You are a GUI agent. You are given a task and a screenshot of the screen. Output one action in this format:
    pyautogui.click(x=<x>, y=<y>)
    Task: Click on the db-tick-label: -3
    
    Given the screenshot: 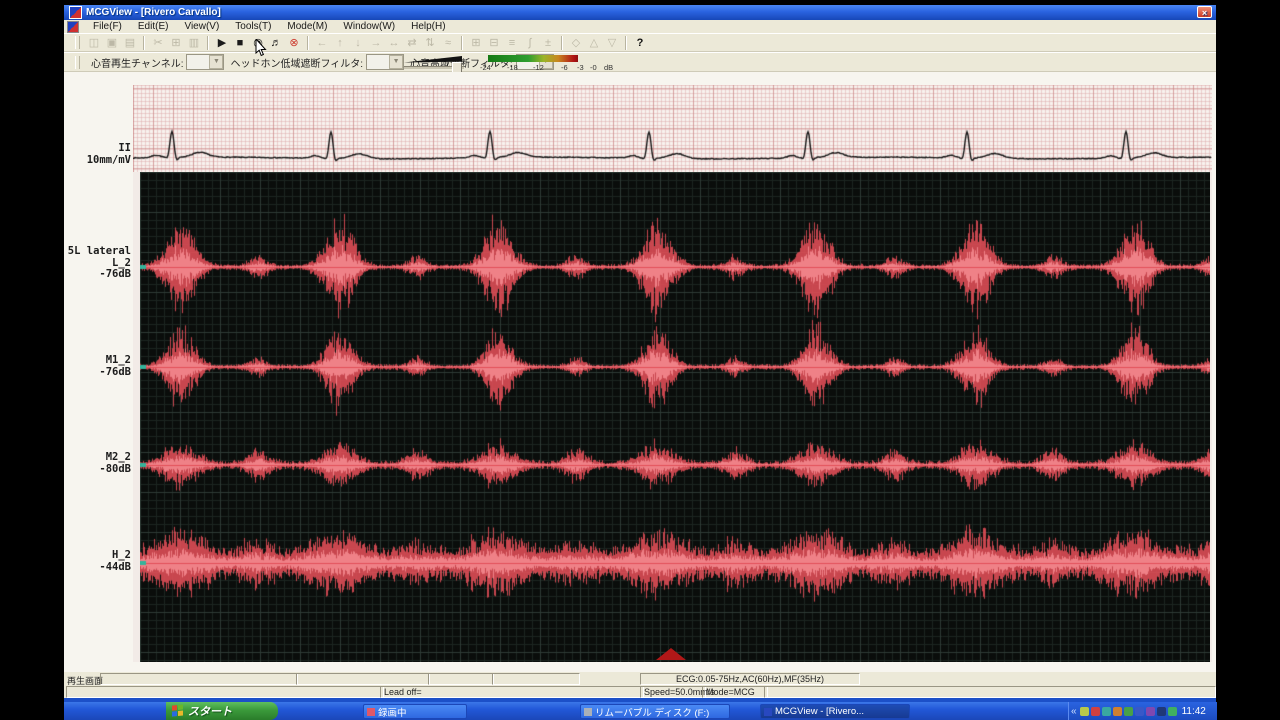 What is the action you would take?
    pyautogui.click(x=580, y=67)
    